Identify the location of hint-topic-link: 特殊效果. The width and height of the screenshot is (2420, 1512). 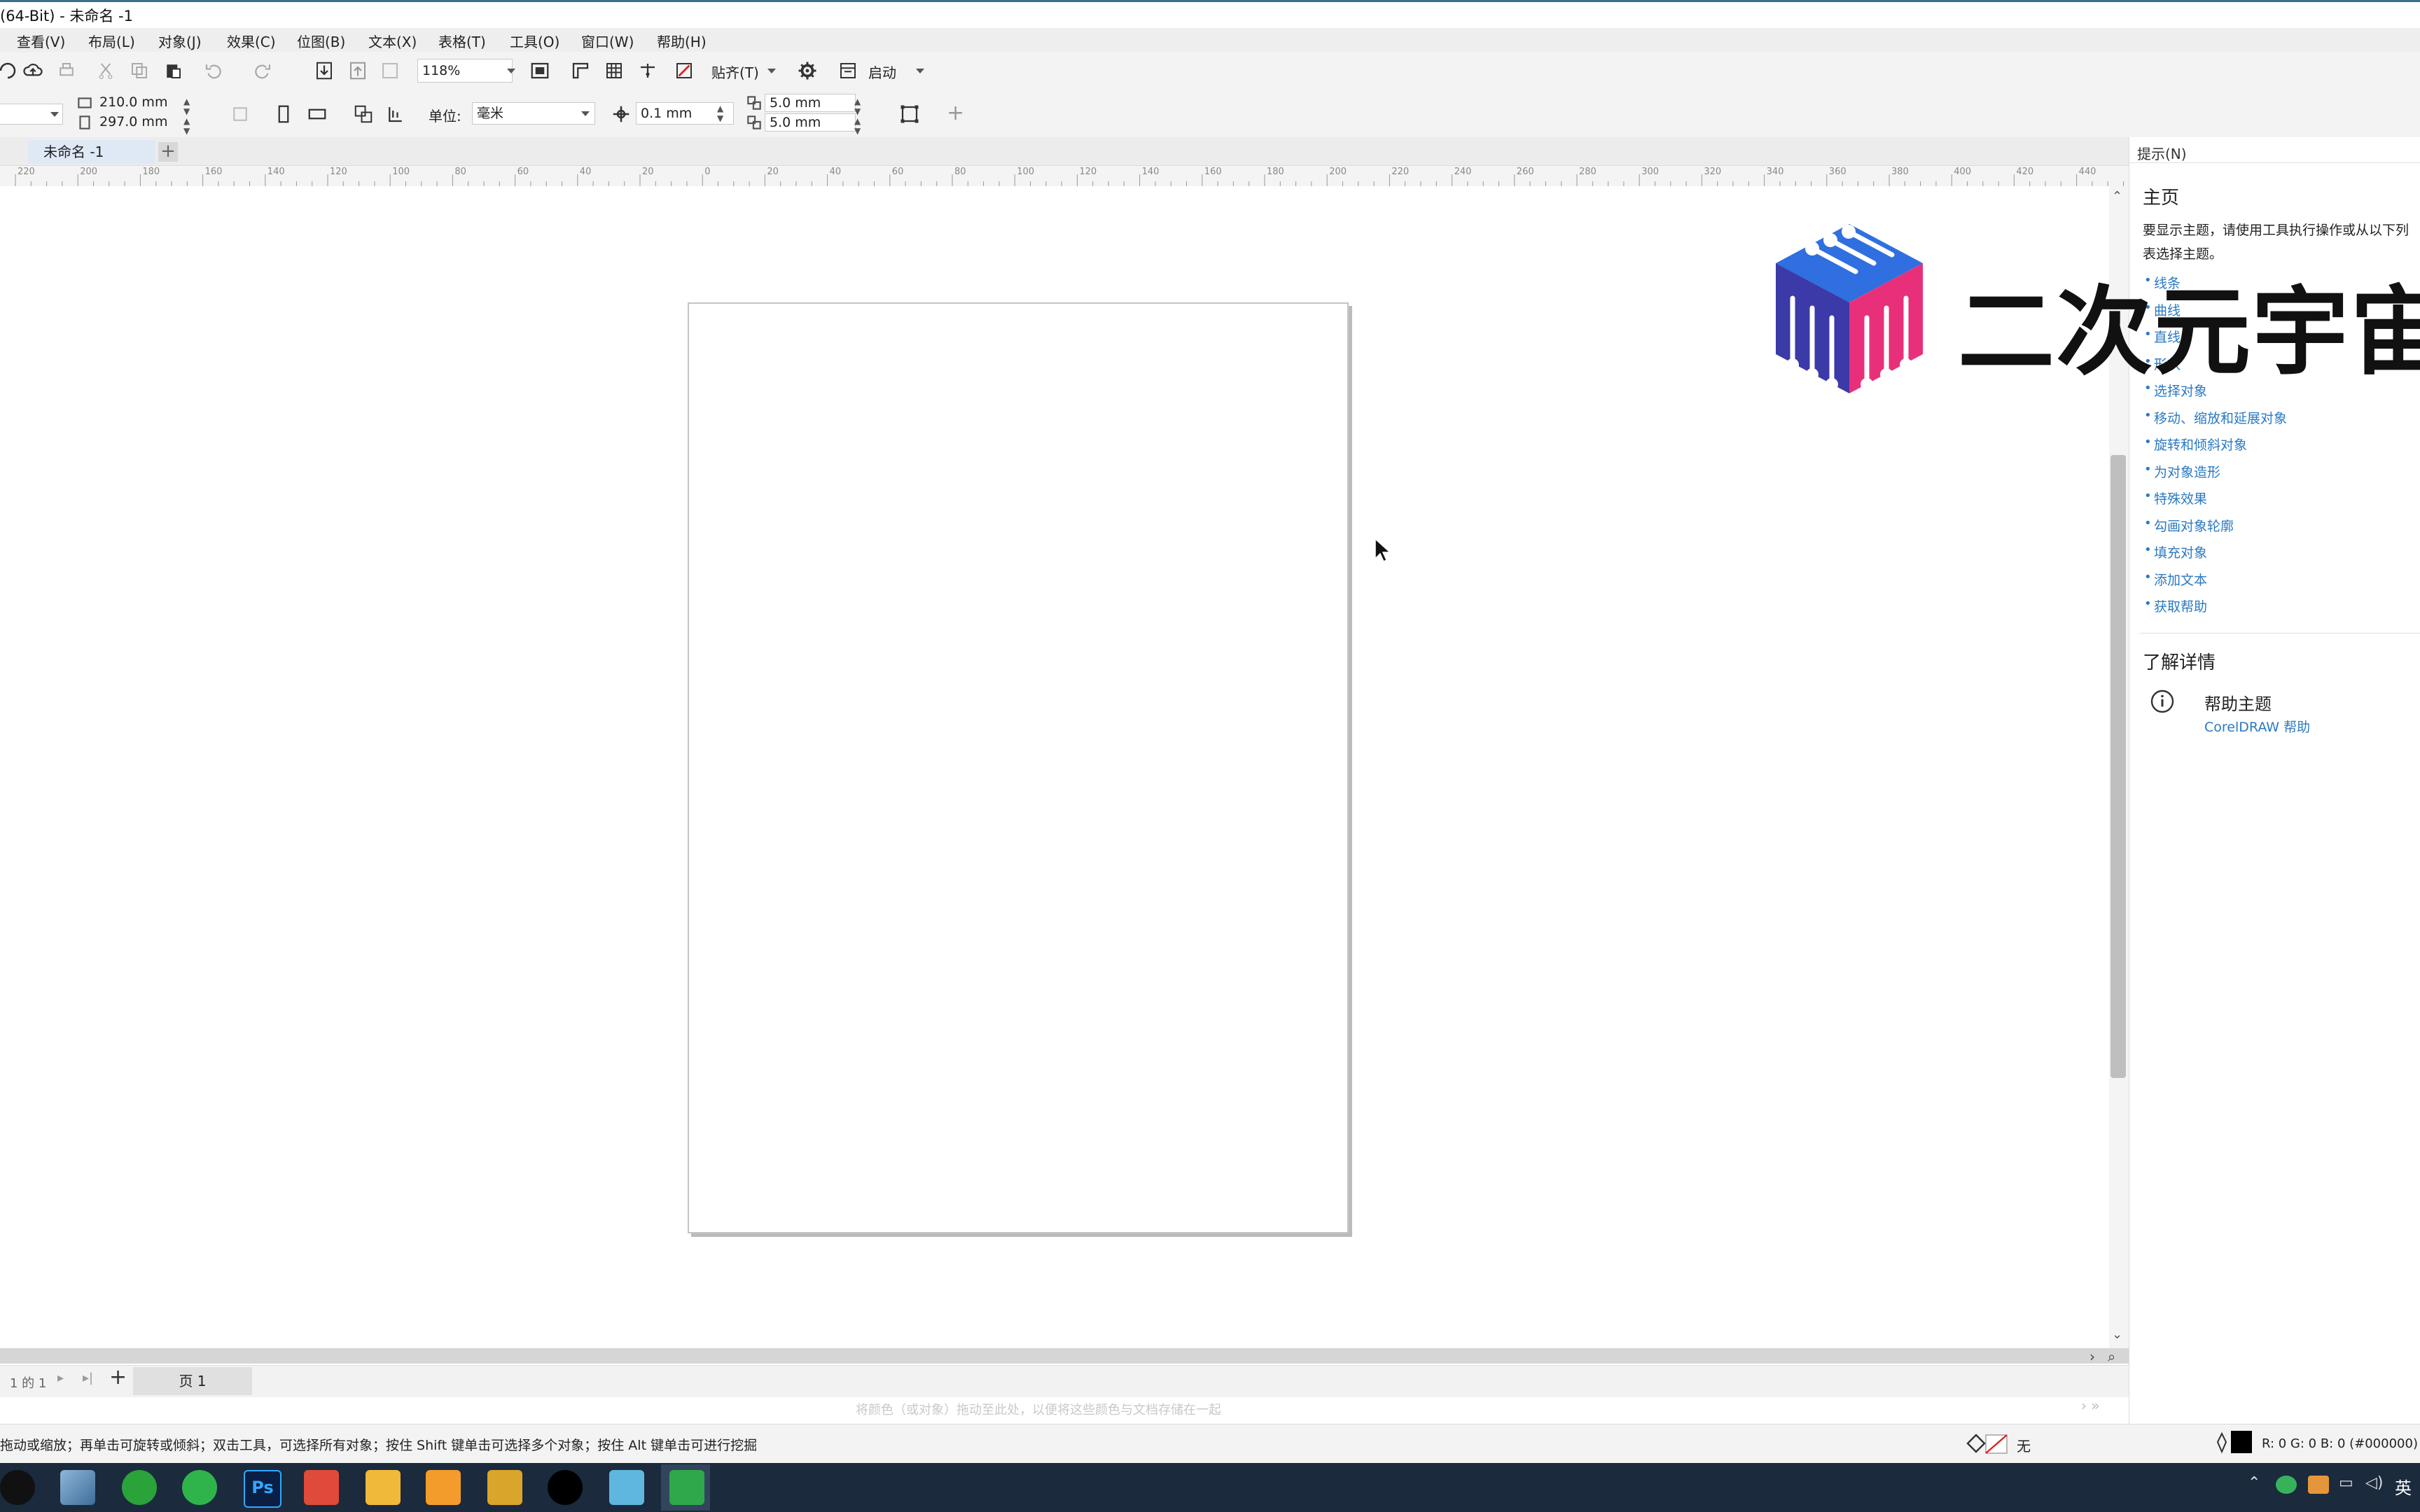
(2180, 498).